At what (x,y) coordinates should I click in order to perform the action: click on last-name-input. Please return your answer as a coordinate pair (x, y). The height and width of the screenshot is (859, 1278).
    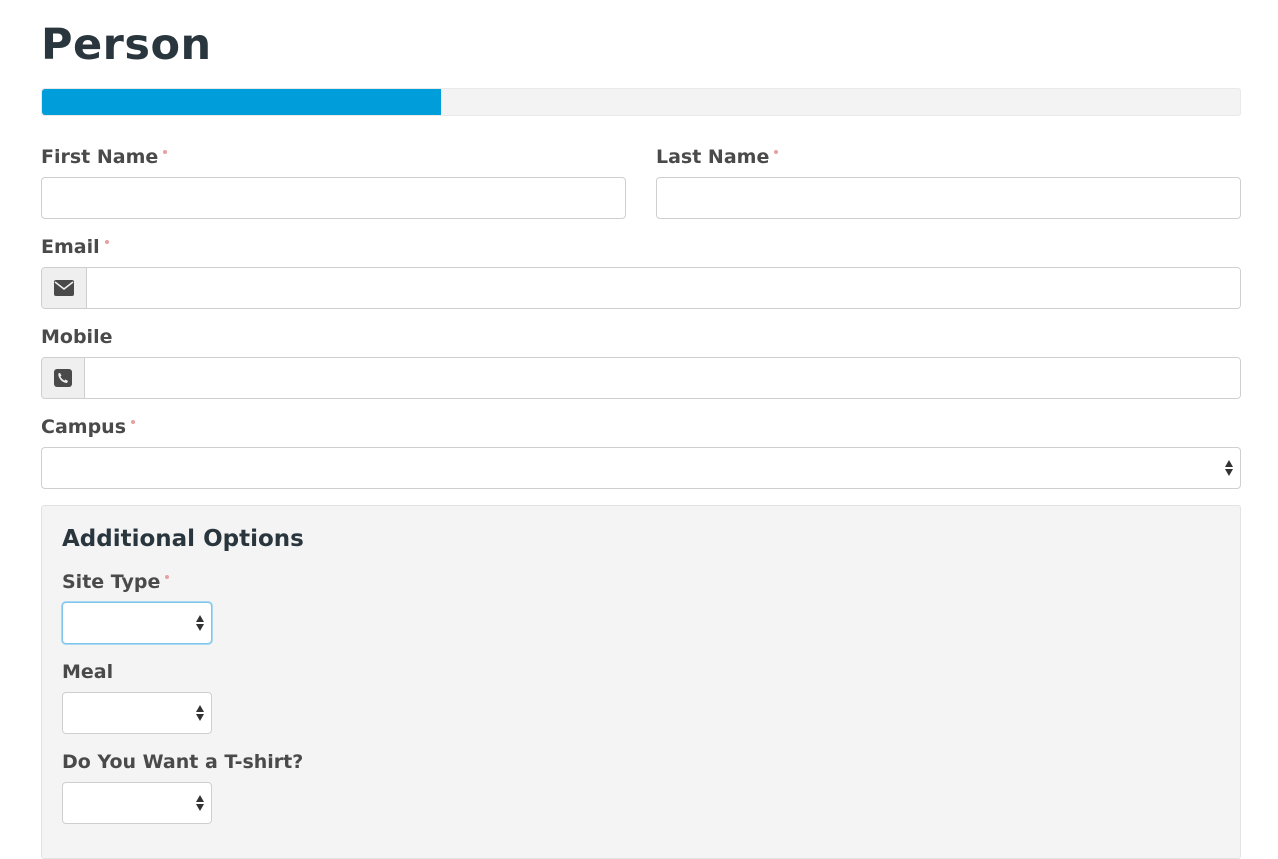
    Looking at the image, I should click on (948, 198).